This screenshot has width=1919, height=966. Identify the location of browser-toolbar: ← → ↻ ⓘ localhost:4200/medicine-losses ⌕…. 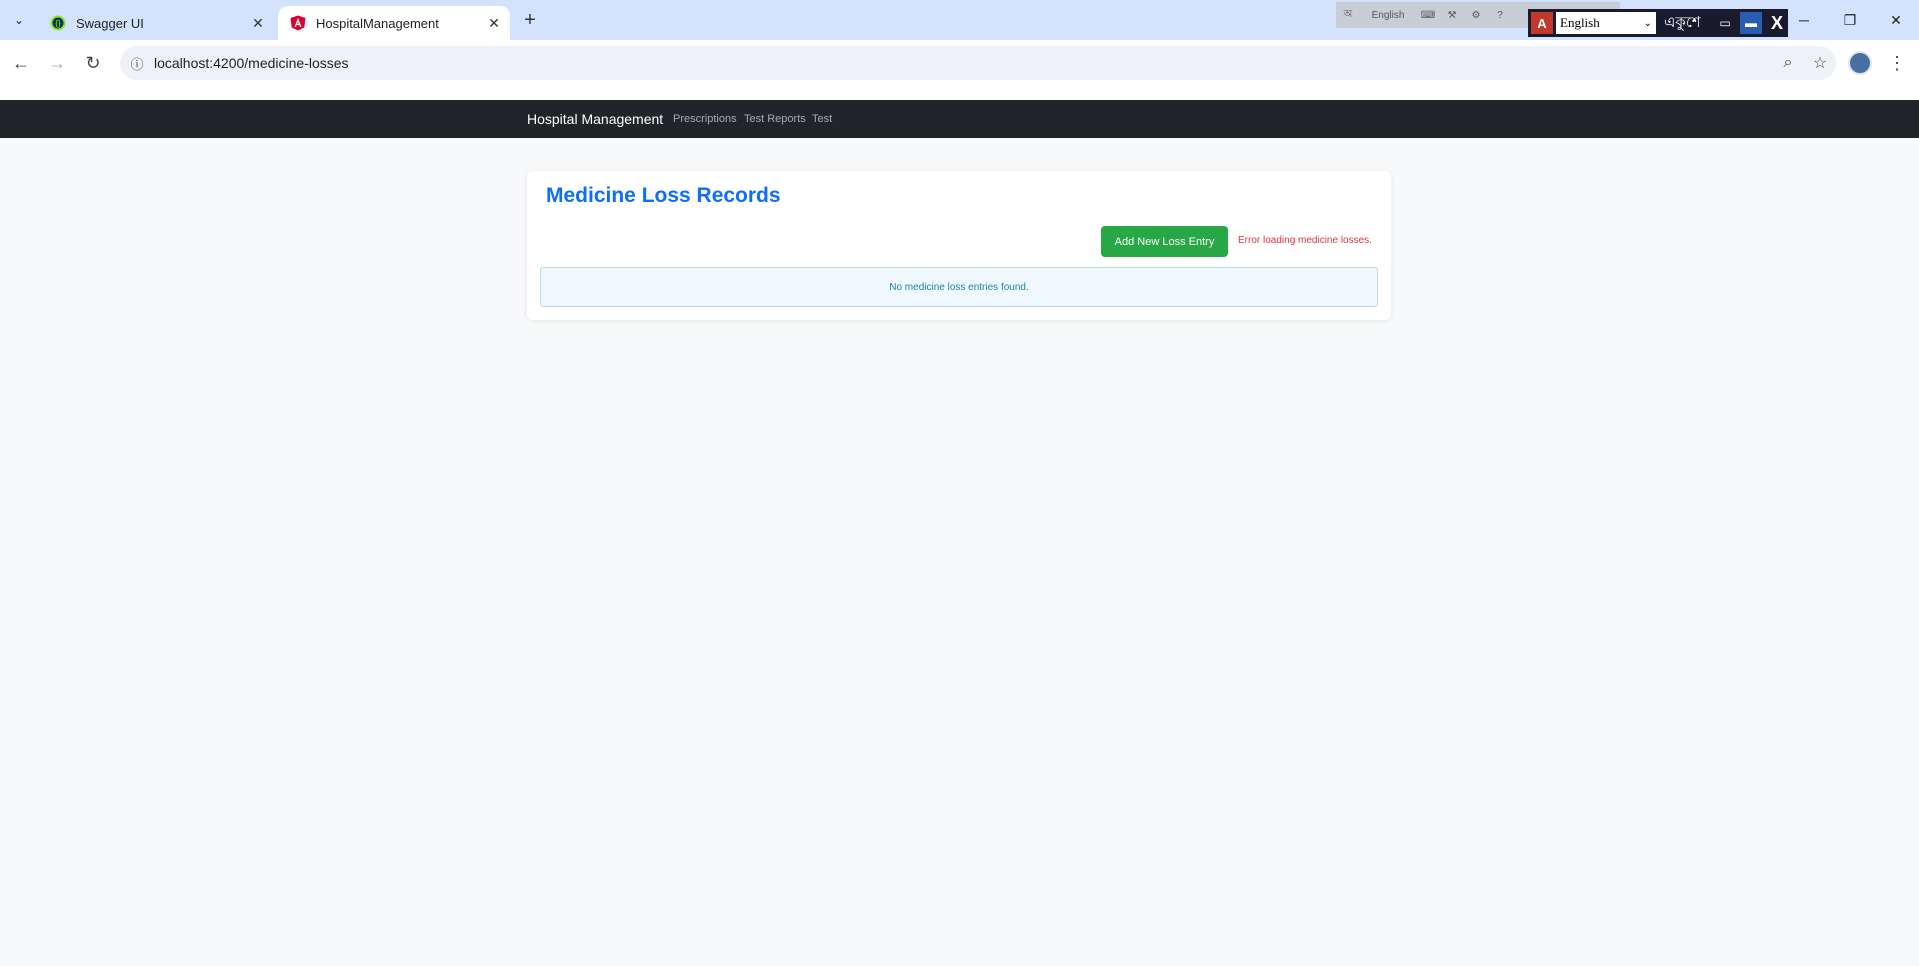
(959, 63).